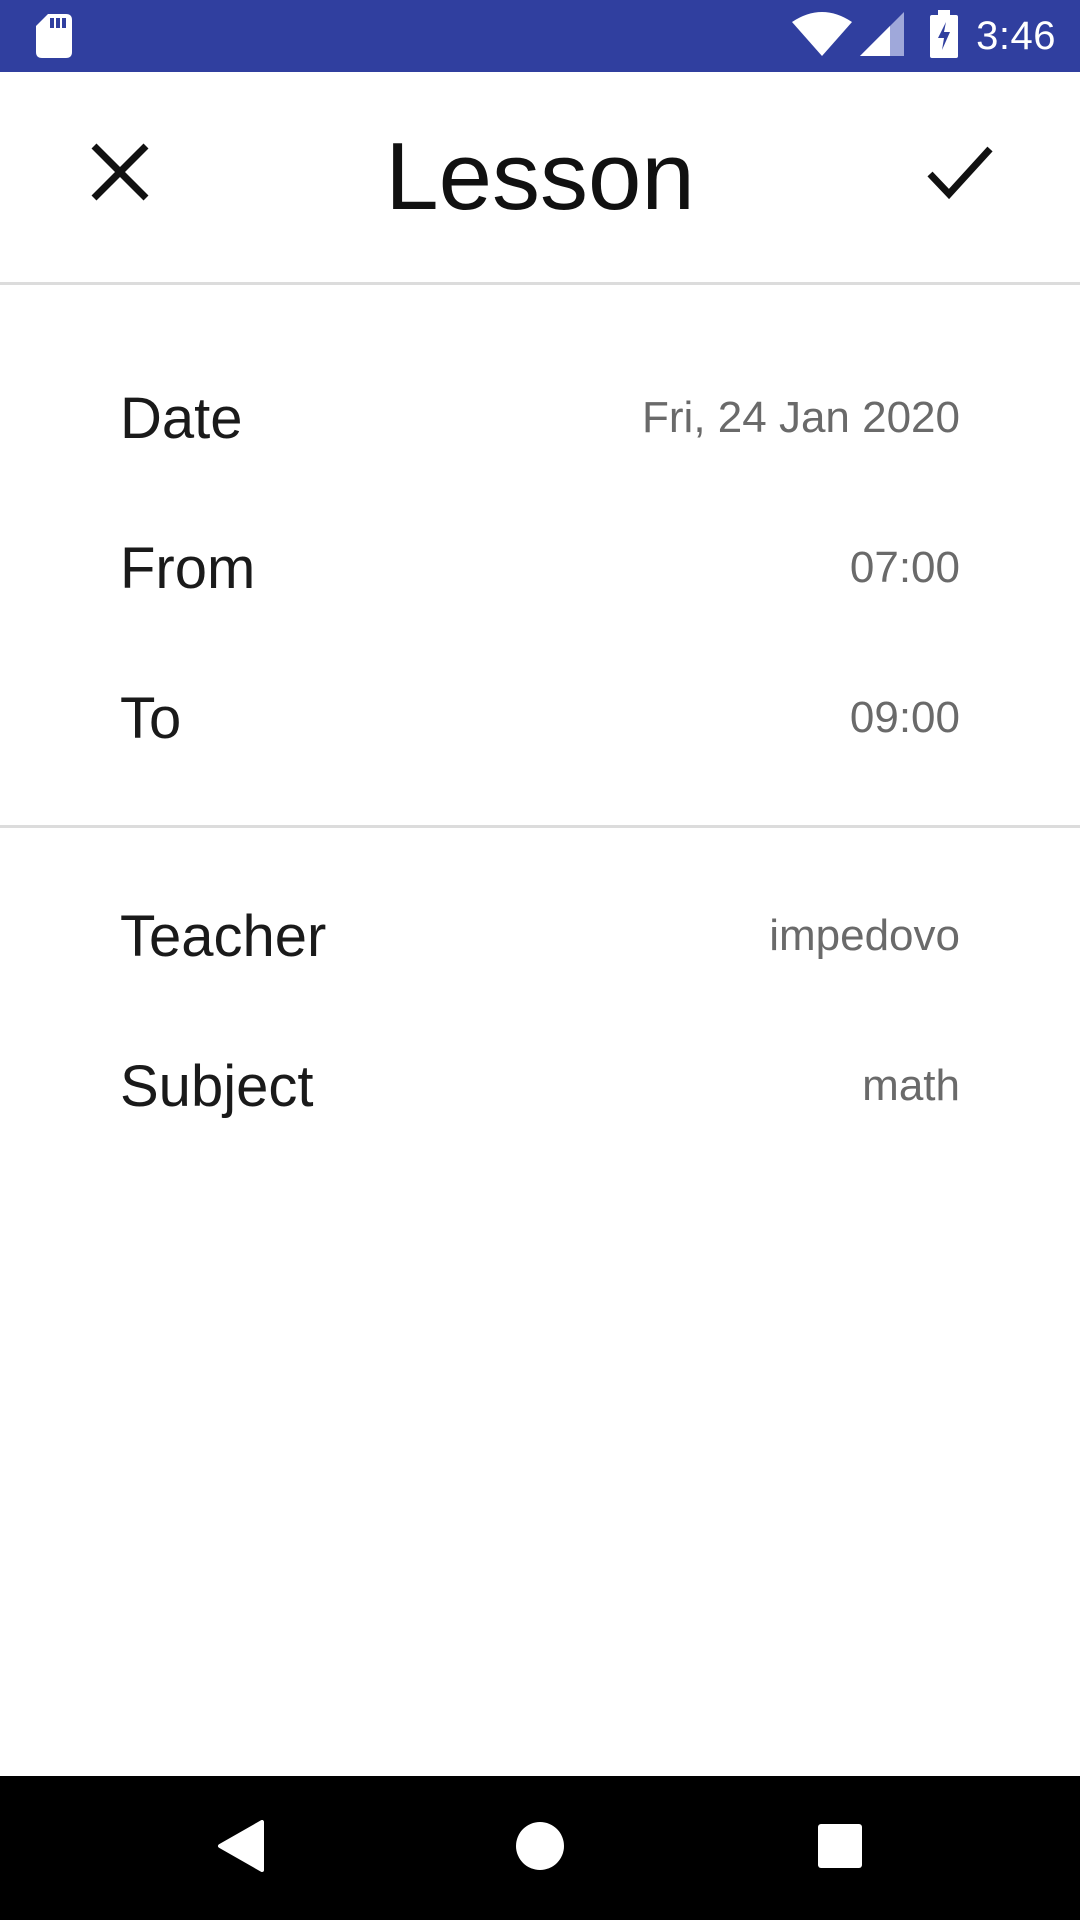  What do you see at coordinates (181, 418) in the screenshot?
I see `date-label: Date` at bounding box center [181, 418].